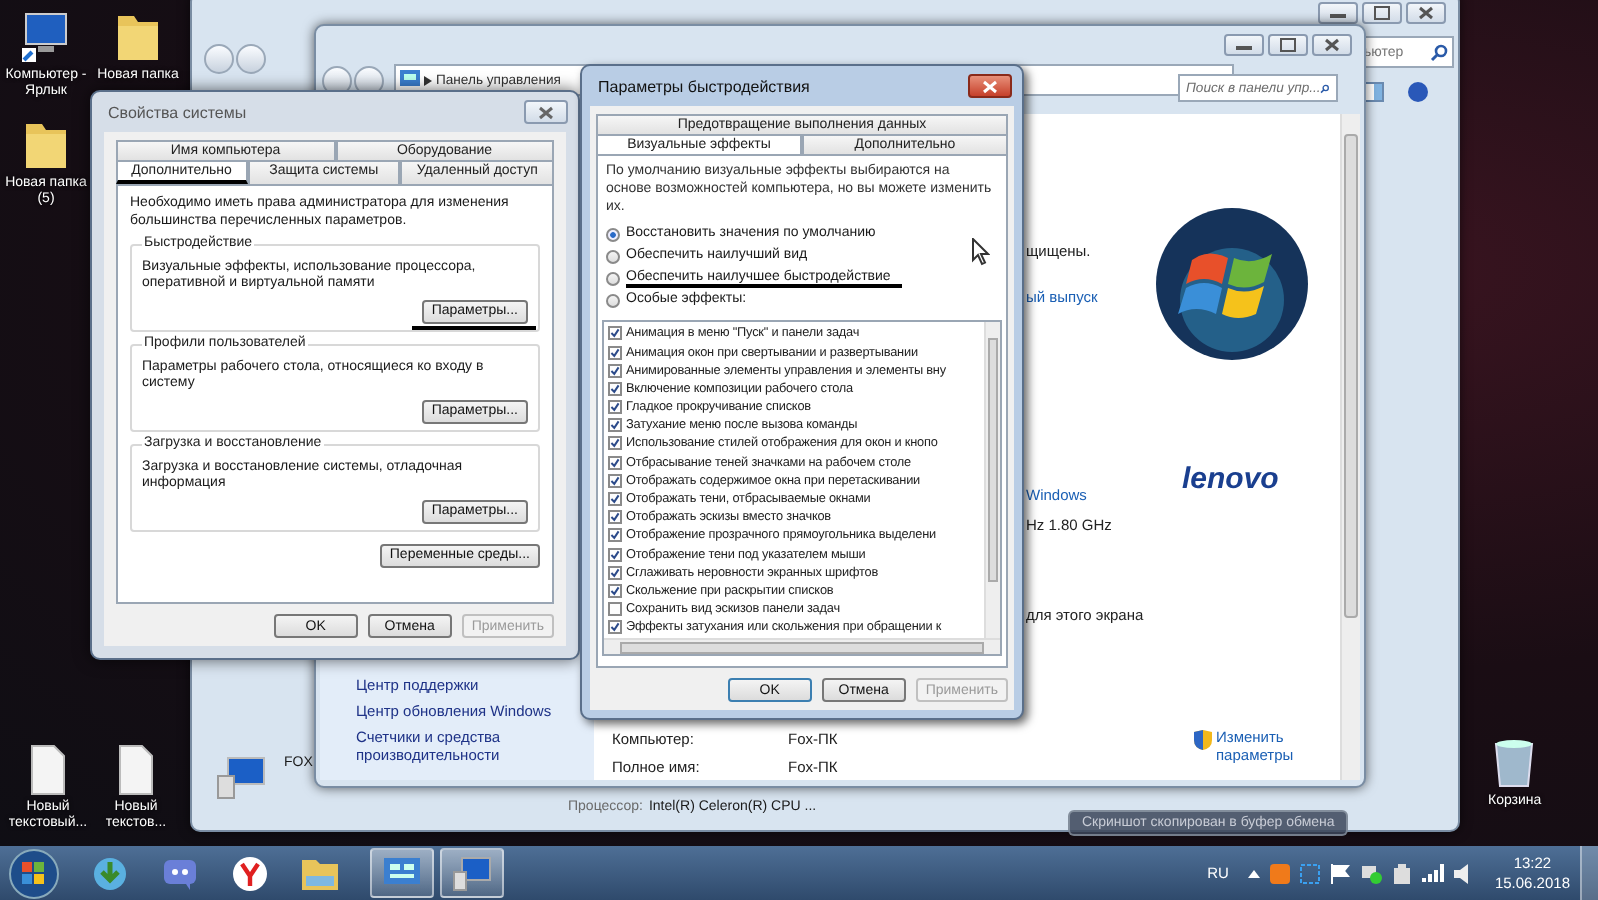 This screenshot has width=1598, height=900. What do you see at coordinates (1232, 284) in the screenshot?
I see `windows-logo-icon` at bounding box center [1232, 284].